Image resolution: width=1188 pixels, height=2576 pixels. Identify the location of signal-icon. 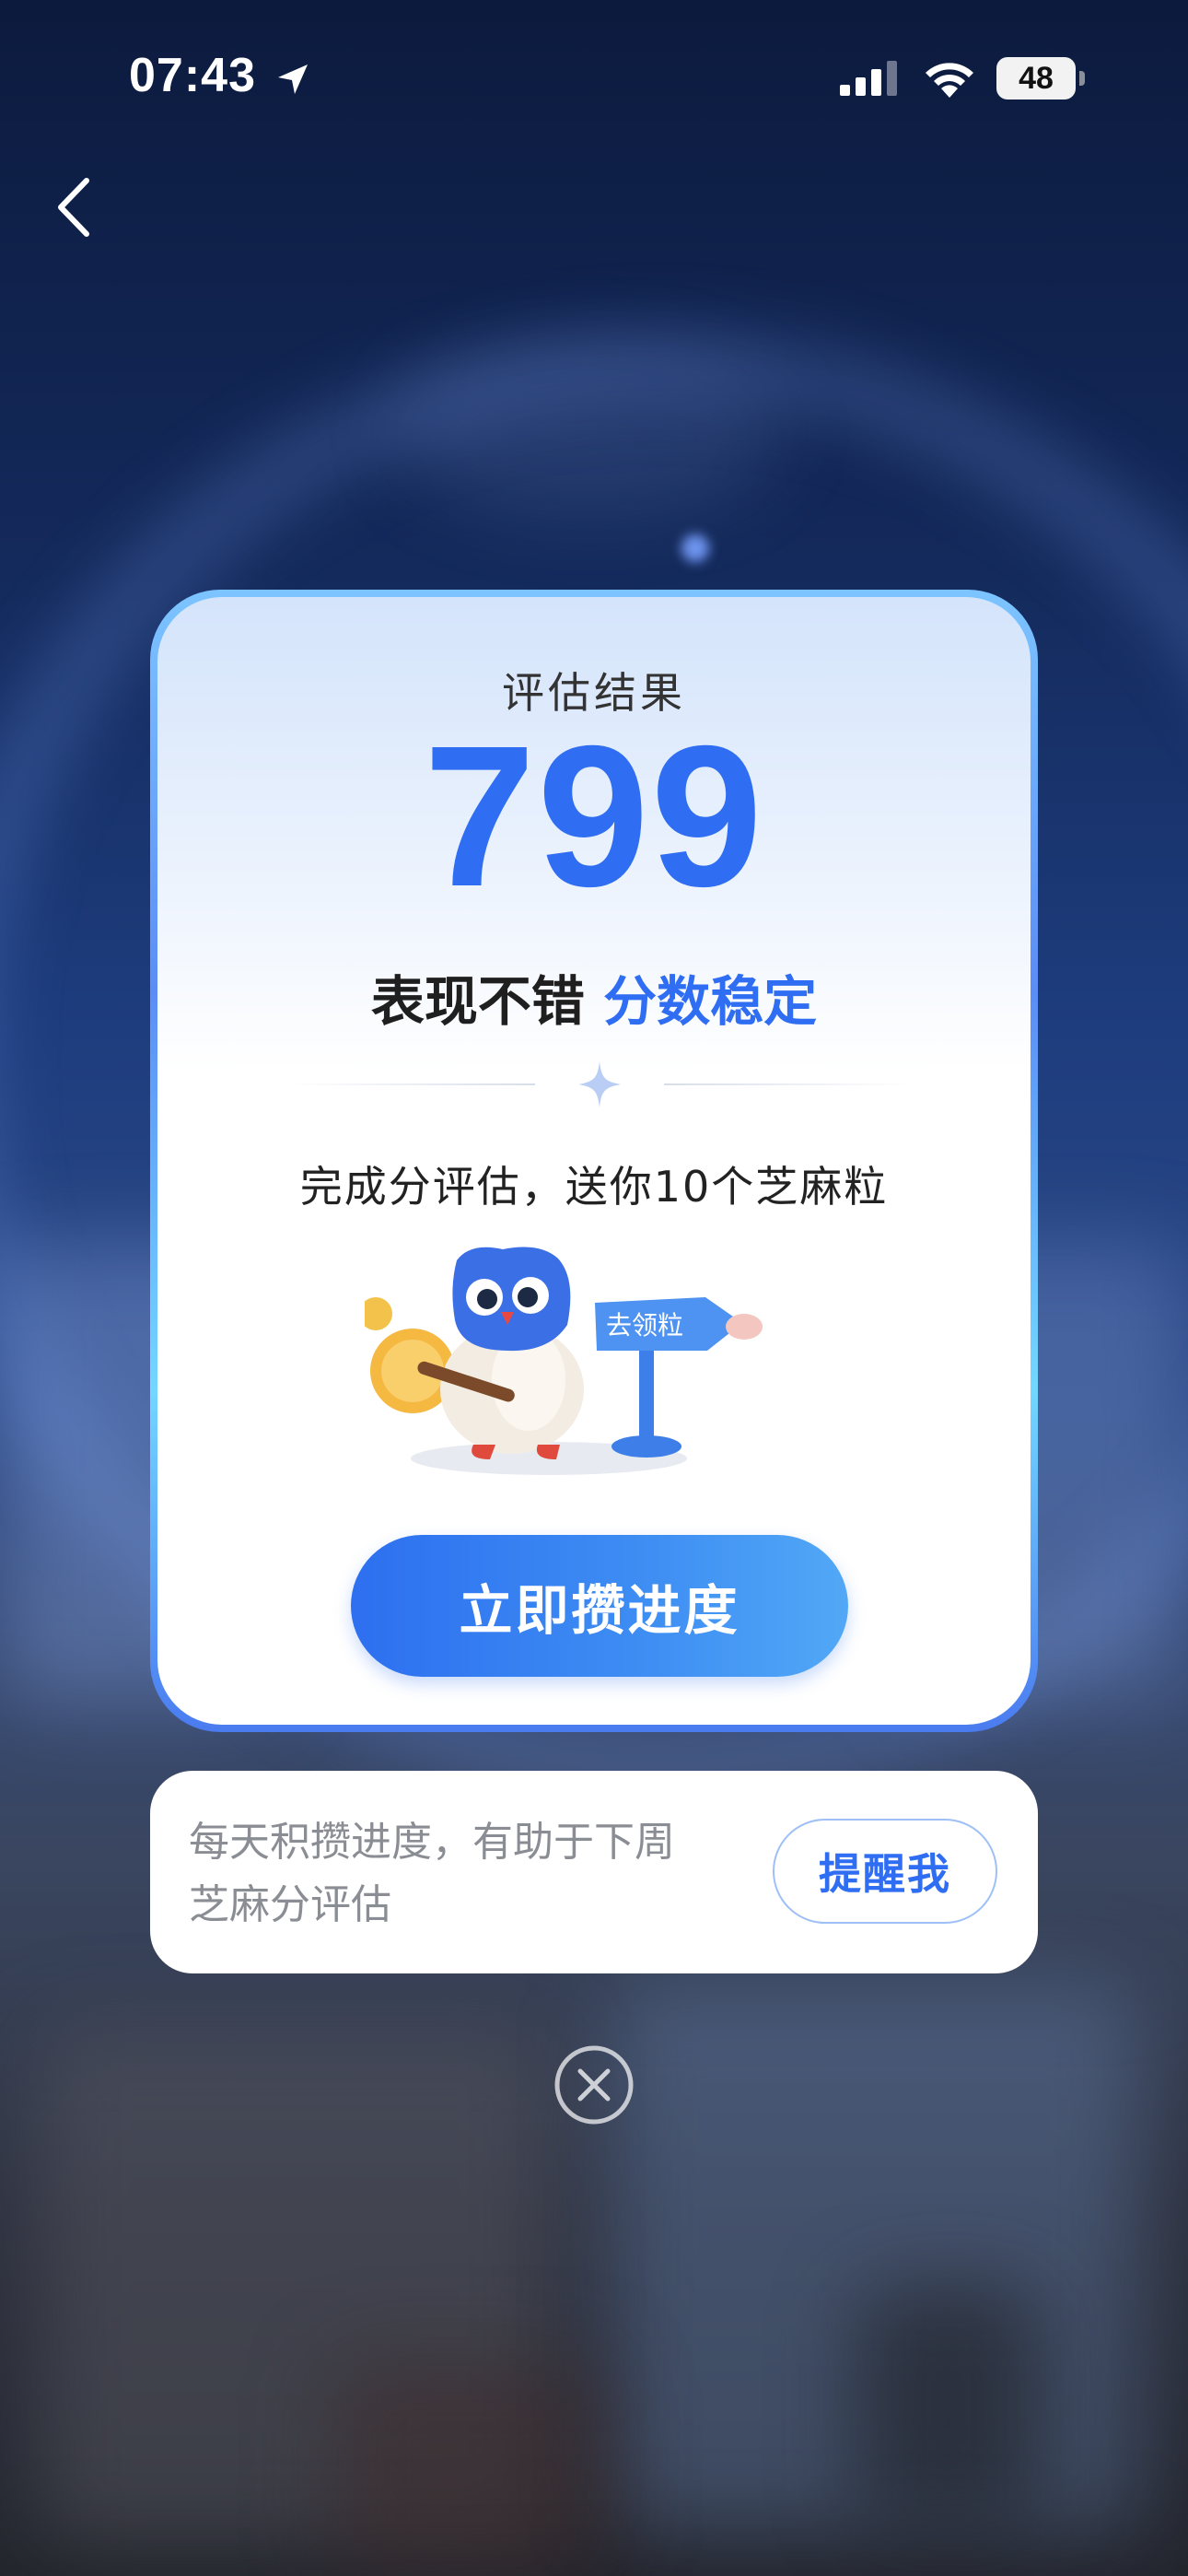
(869, 78).